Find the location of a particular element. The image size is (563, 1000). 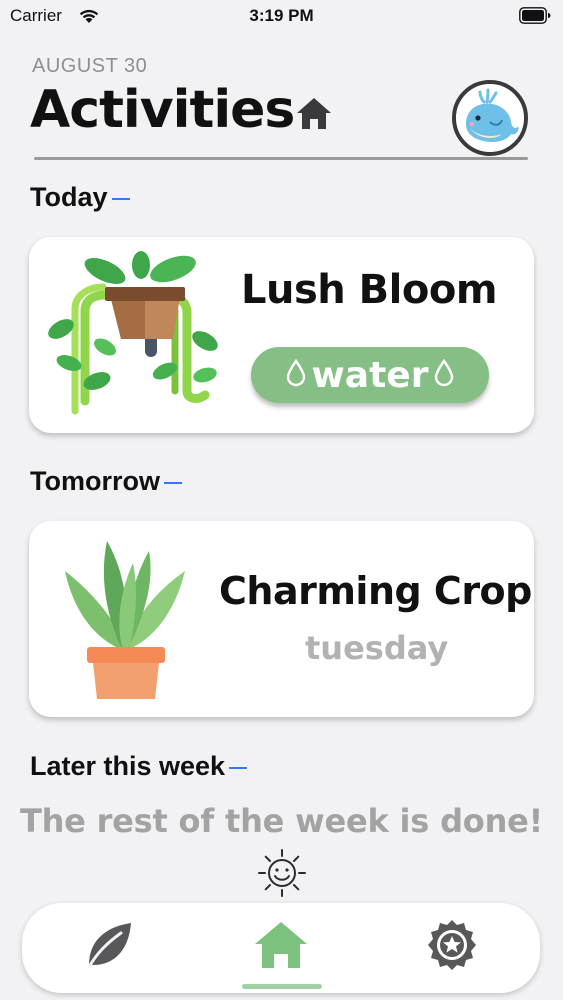

leaf-icon is located at coordinates (109, 947).